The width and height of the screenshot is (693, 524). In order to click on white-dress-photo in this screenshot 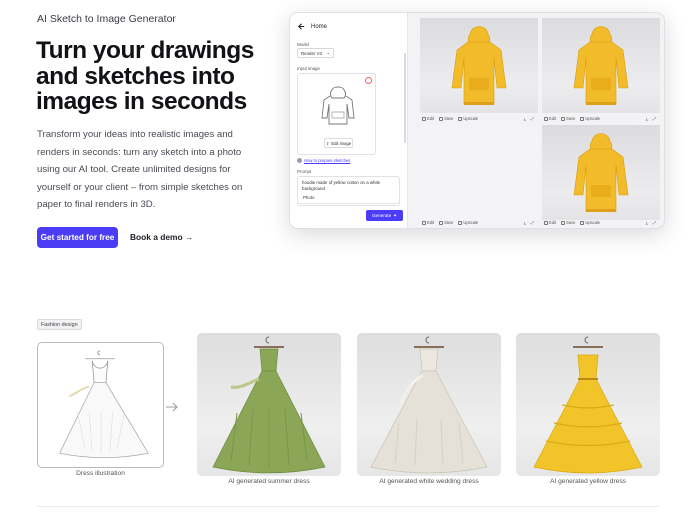, I will do `click(429, 405)`.